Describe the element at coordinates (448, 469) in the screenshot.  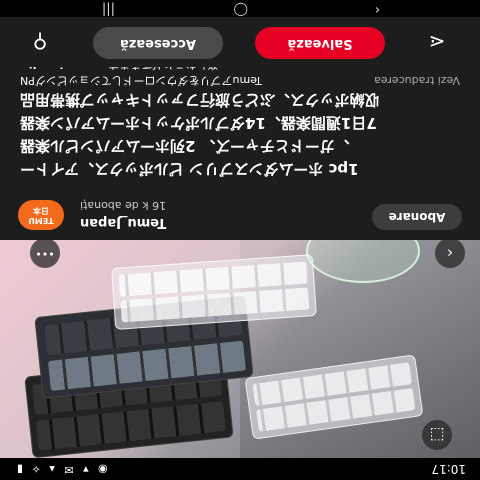
I see `status-time: 10:17` at that location.